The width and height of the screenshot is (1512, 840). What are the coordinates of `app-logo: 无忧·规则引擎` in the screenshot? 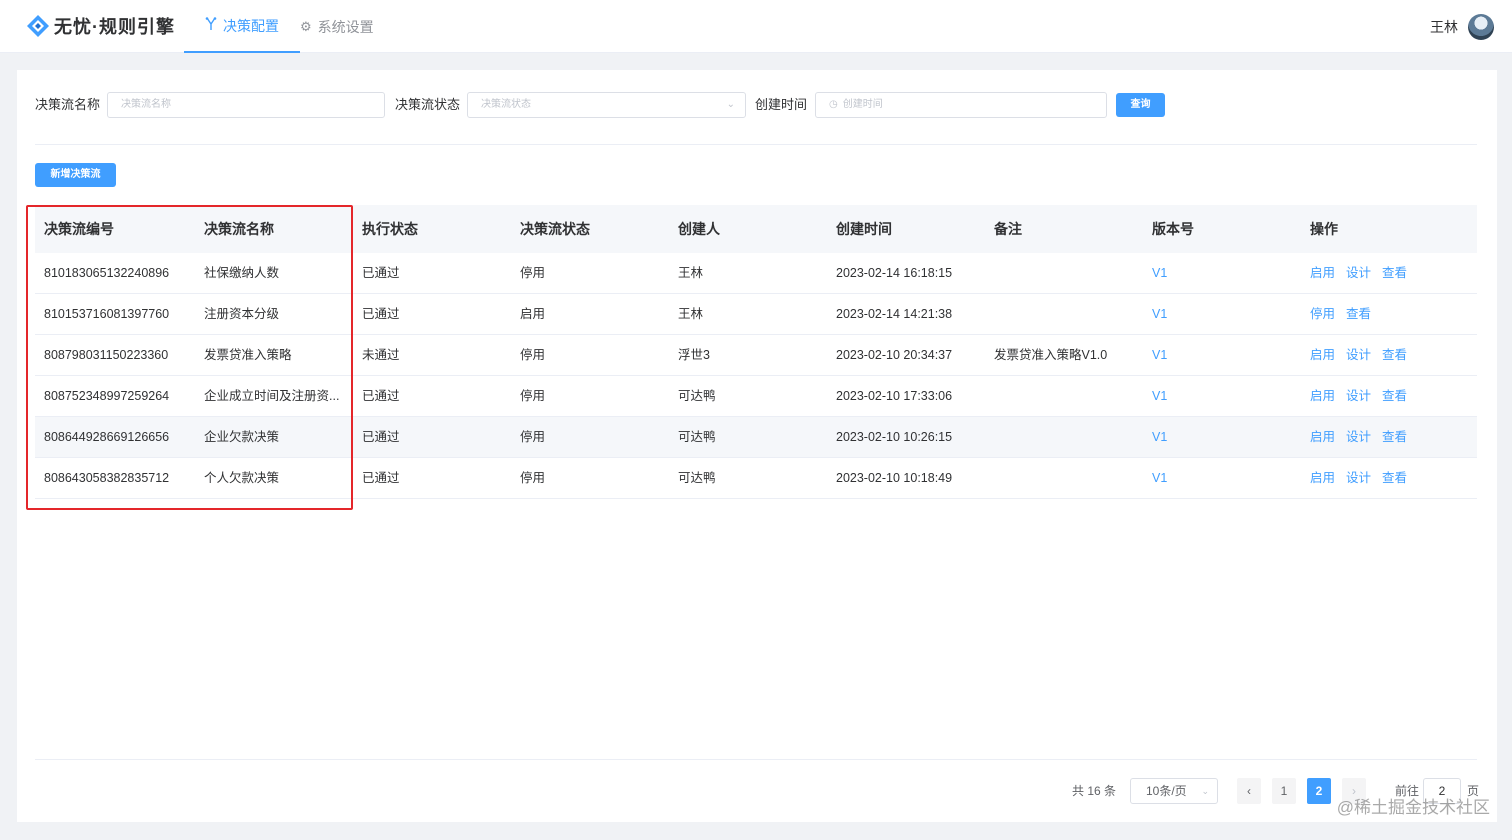 It's located at (100, 26).